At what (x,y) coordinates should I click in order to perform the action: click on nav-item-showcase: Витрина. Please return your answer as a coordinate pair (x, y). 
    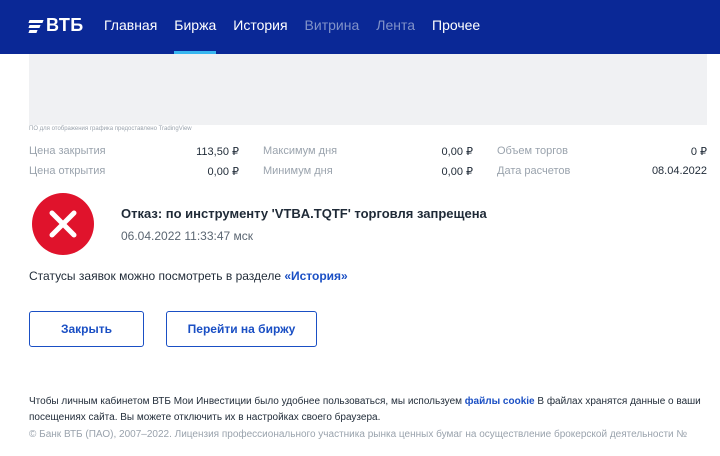
    Looking at the image, I should click on (332, 27).